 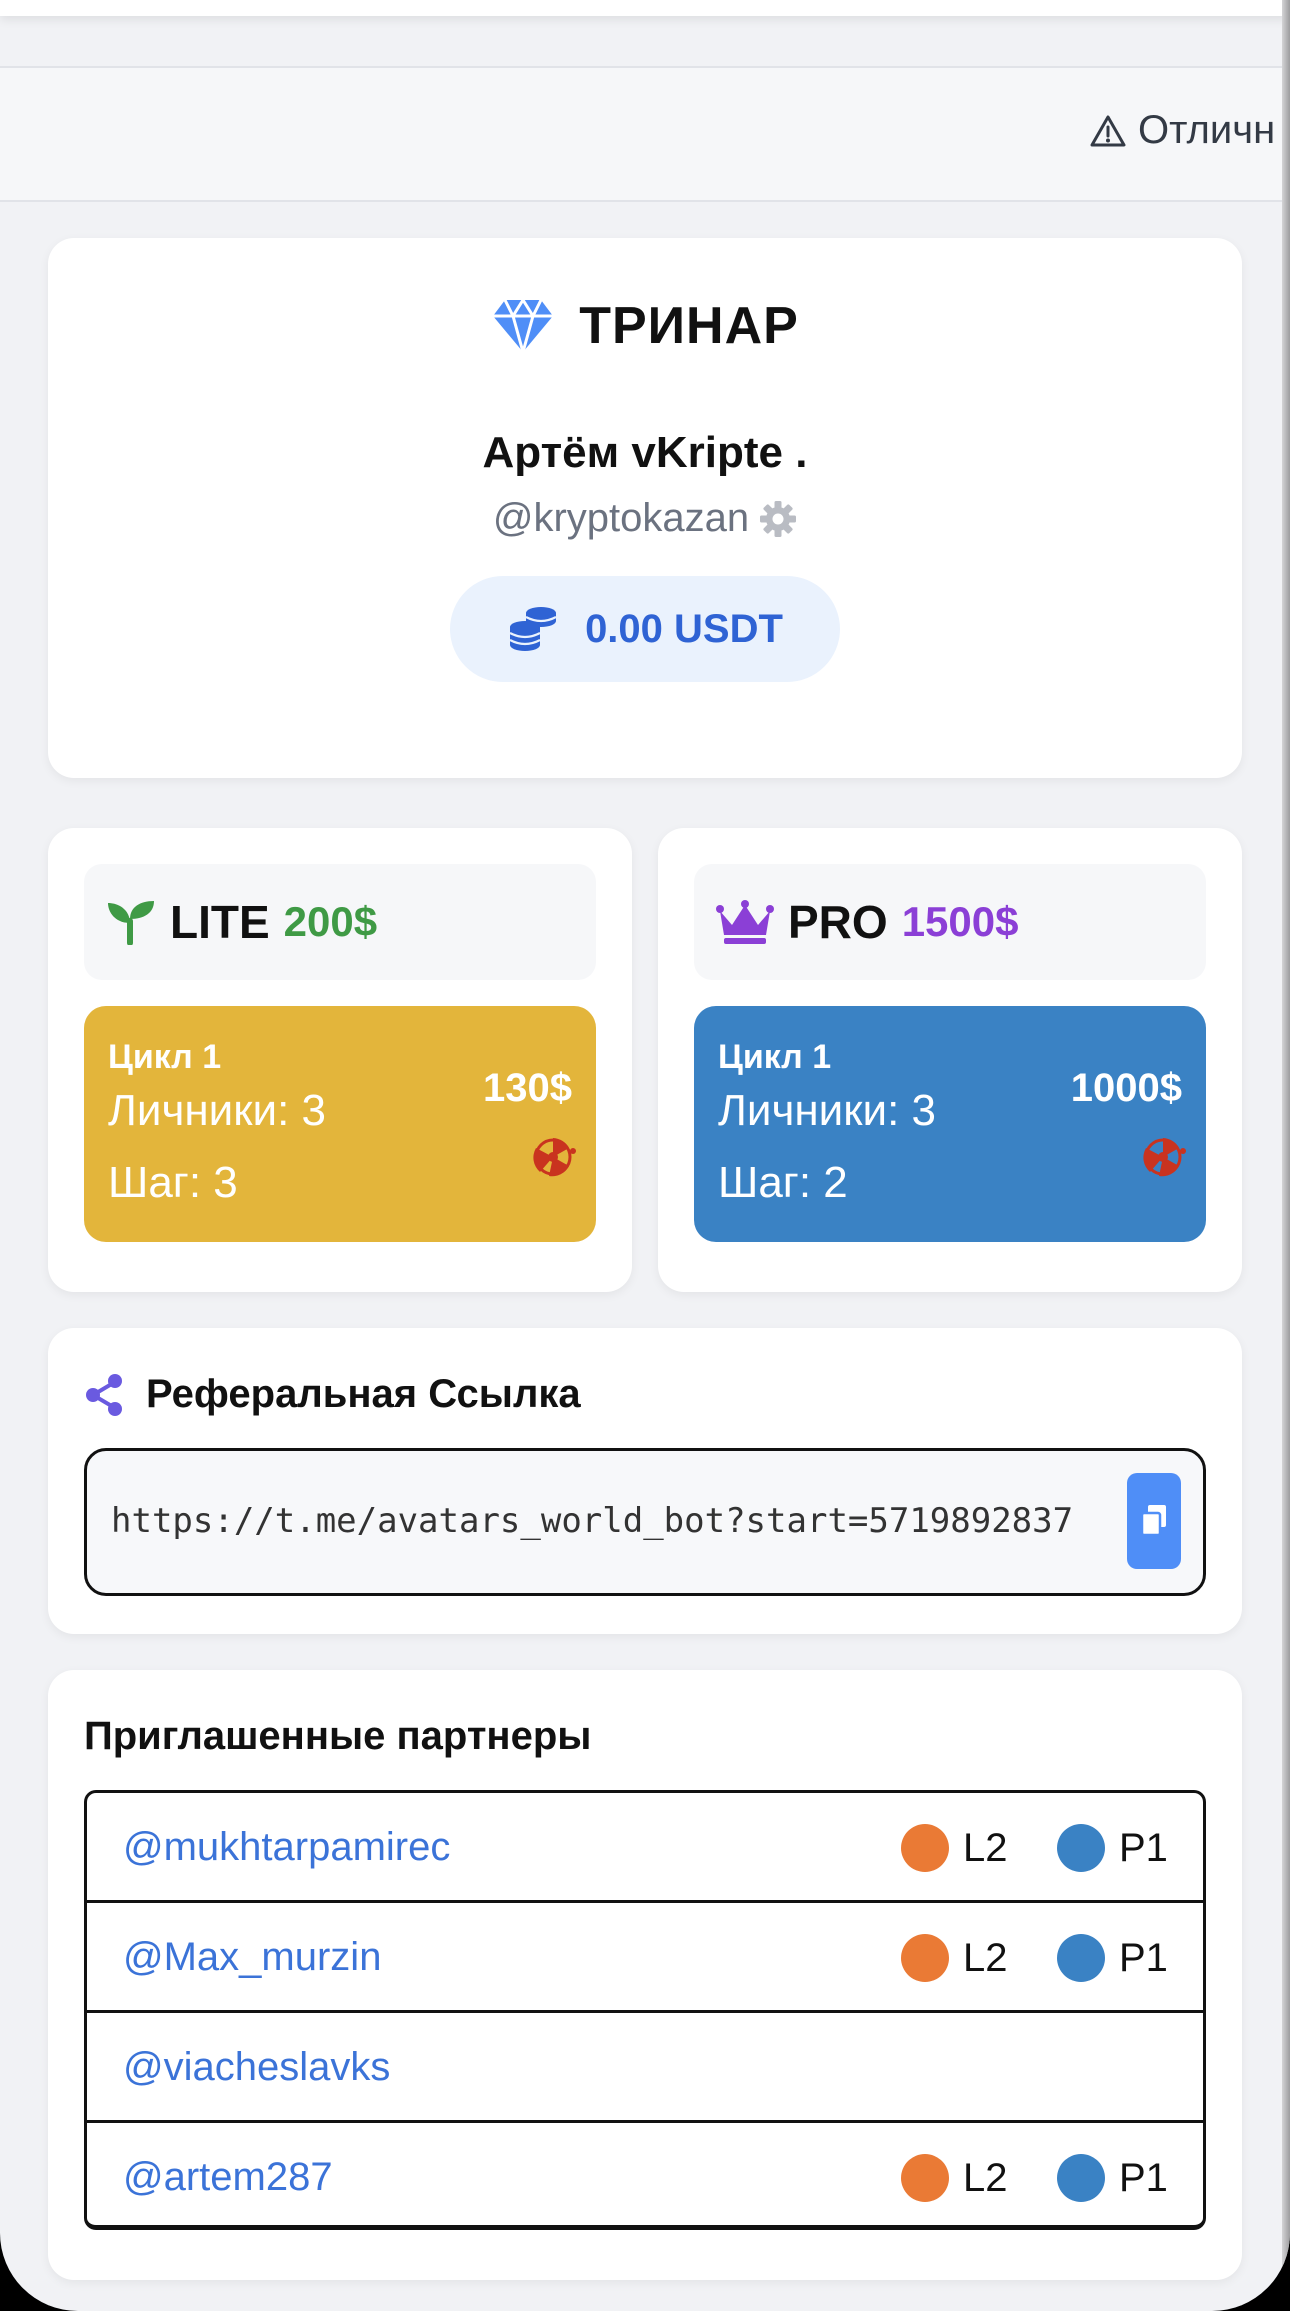 I want to click on ticker-message: Отличн, so click(x=1182, y=130).